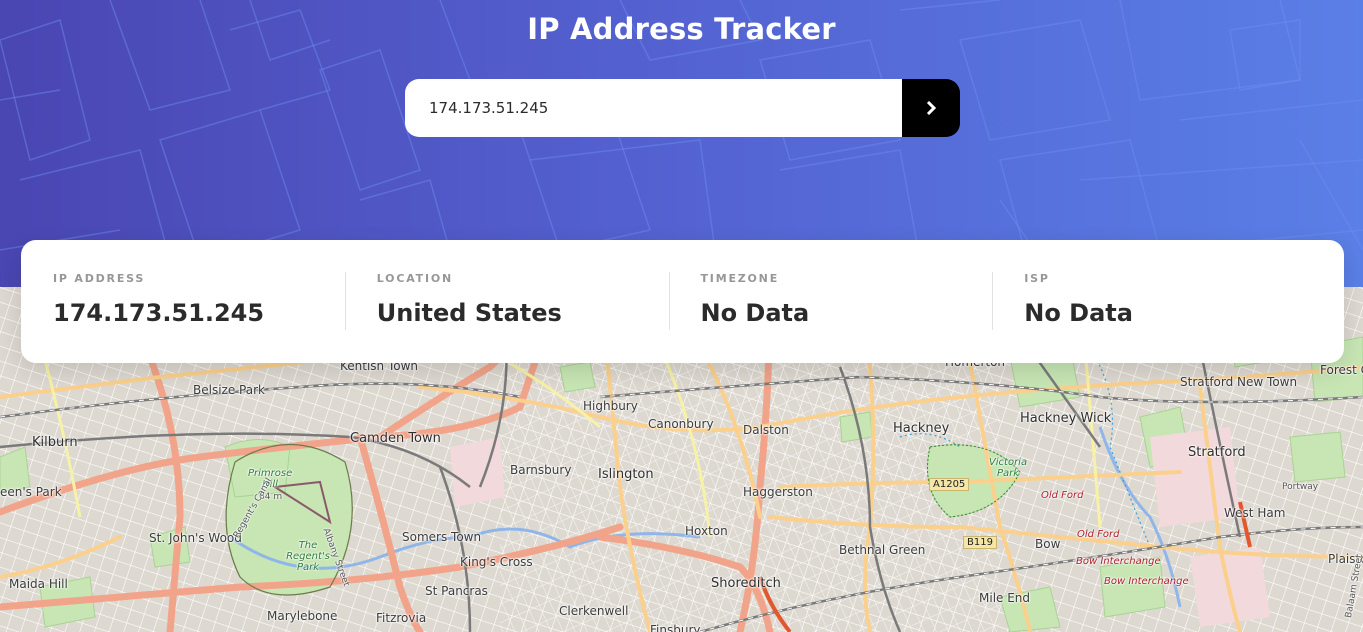 Image resolution: width=1363 pixels, height=632 pixels. What do you see at coordinates (1255, 513) in the screenshot?
I see `map-label: West Ham` at bounding box center [1255, 513].